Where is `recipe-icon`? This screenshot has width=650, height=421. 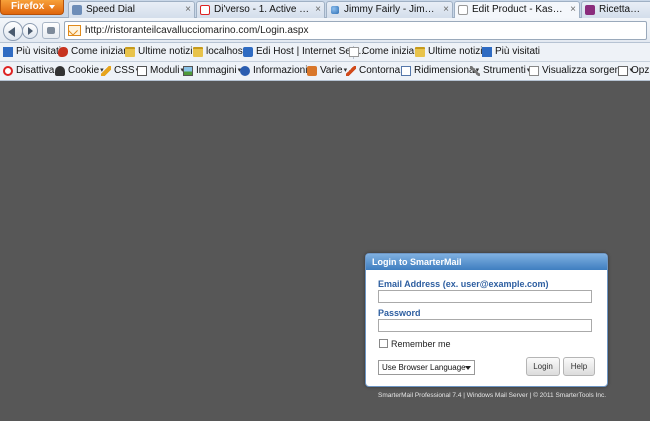 recipe-icon is located at coordinates (590, 10).